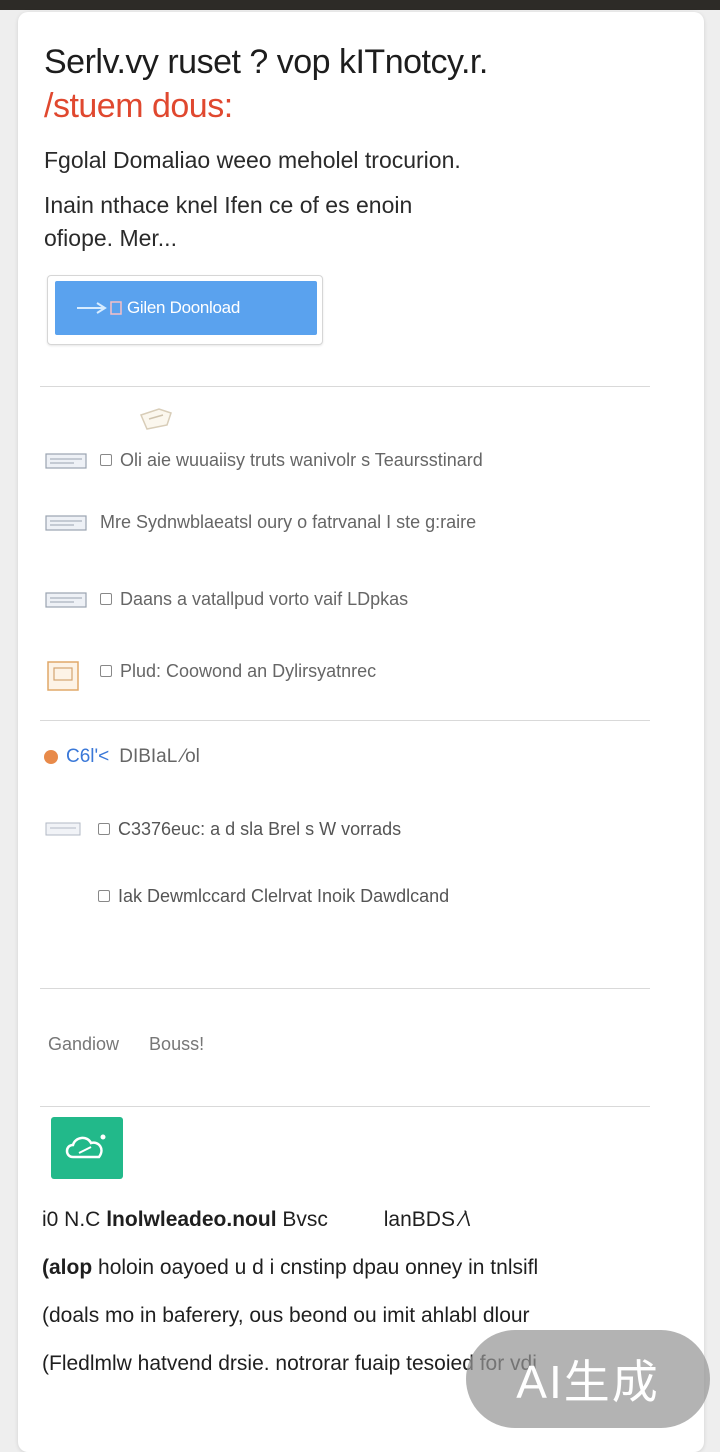 The height and width of the screenshot is (1452, 720). Describe the element at coordinates (357, 1220) in the screenshot. I see `app-title-line: i0 N.C lnolwleadeo.noul Bvsc lanBDS ⁄\` at that location.